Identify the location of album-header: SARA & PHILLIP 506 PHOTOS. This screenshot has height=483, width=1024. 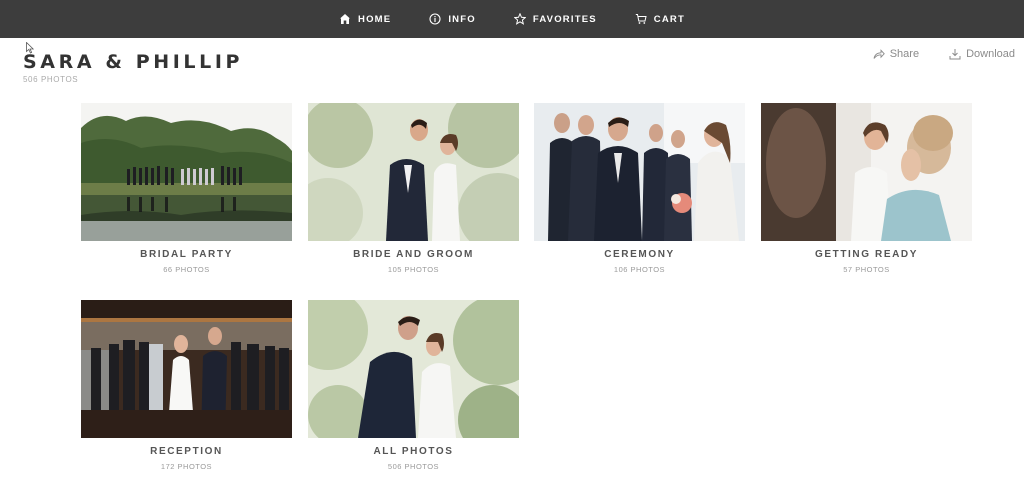
(133, 67).